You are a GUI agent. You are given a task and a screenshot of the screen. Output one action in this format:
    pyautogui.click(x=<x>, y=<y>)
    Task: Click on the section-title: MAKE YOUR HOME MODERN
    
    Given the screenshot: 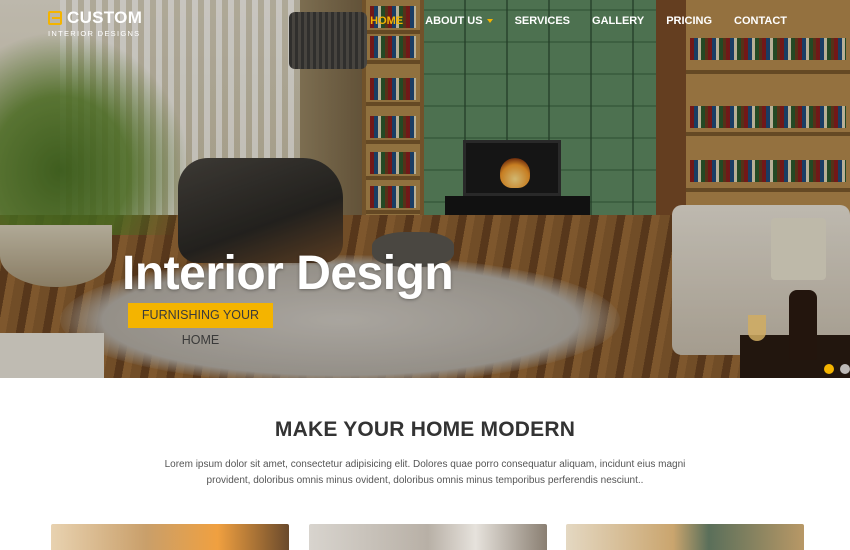 What is the action you would take?
    pyautogui.click(x=425, y=429)
    